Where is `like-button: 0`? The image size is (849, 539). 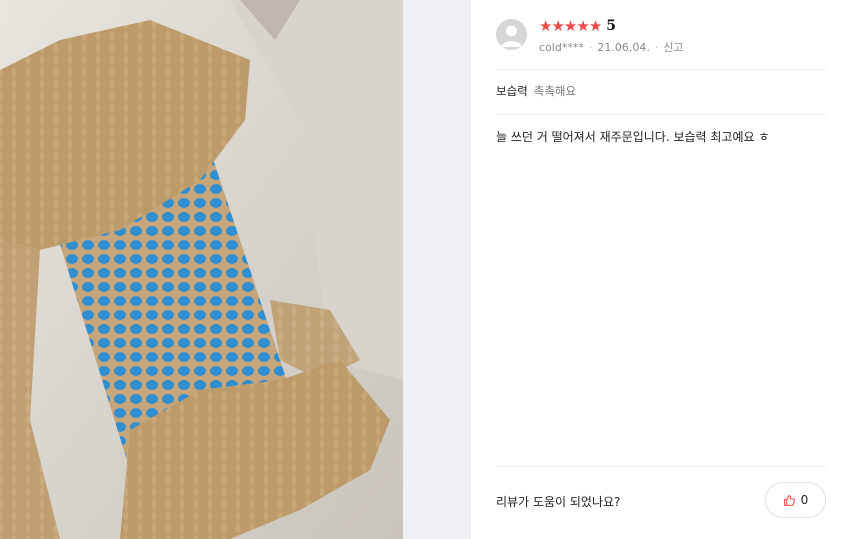
like-button: 0 is located at coordinates (795, 500).